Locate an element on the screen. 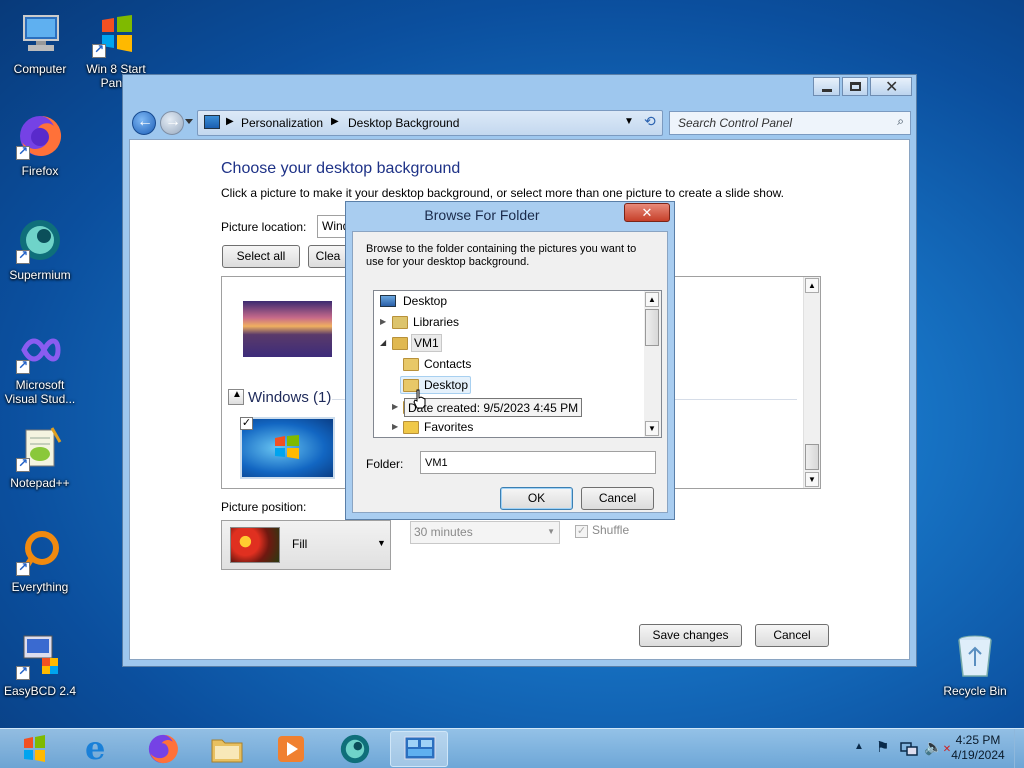  taskbar-file-explorer is located at coordinates (227, 749).